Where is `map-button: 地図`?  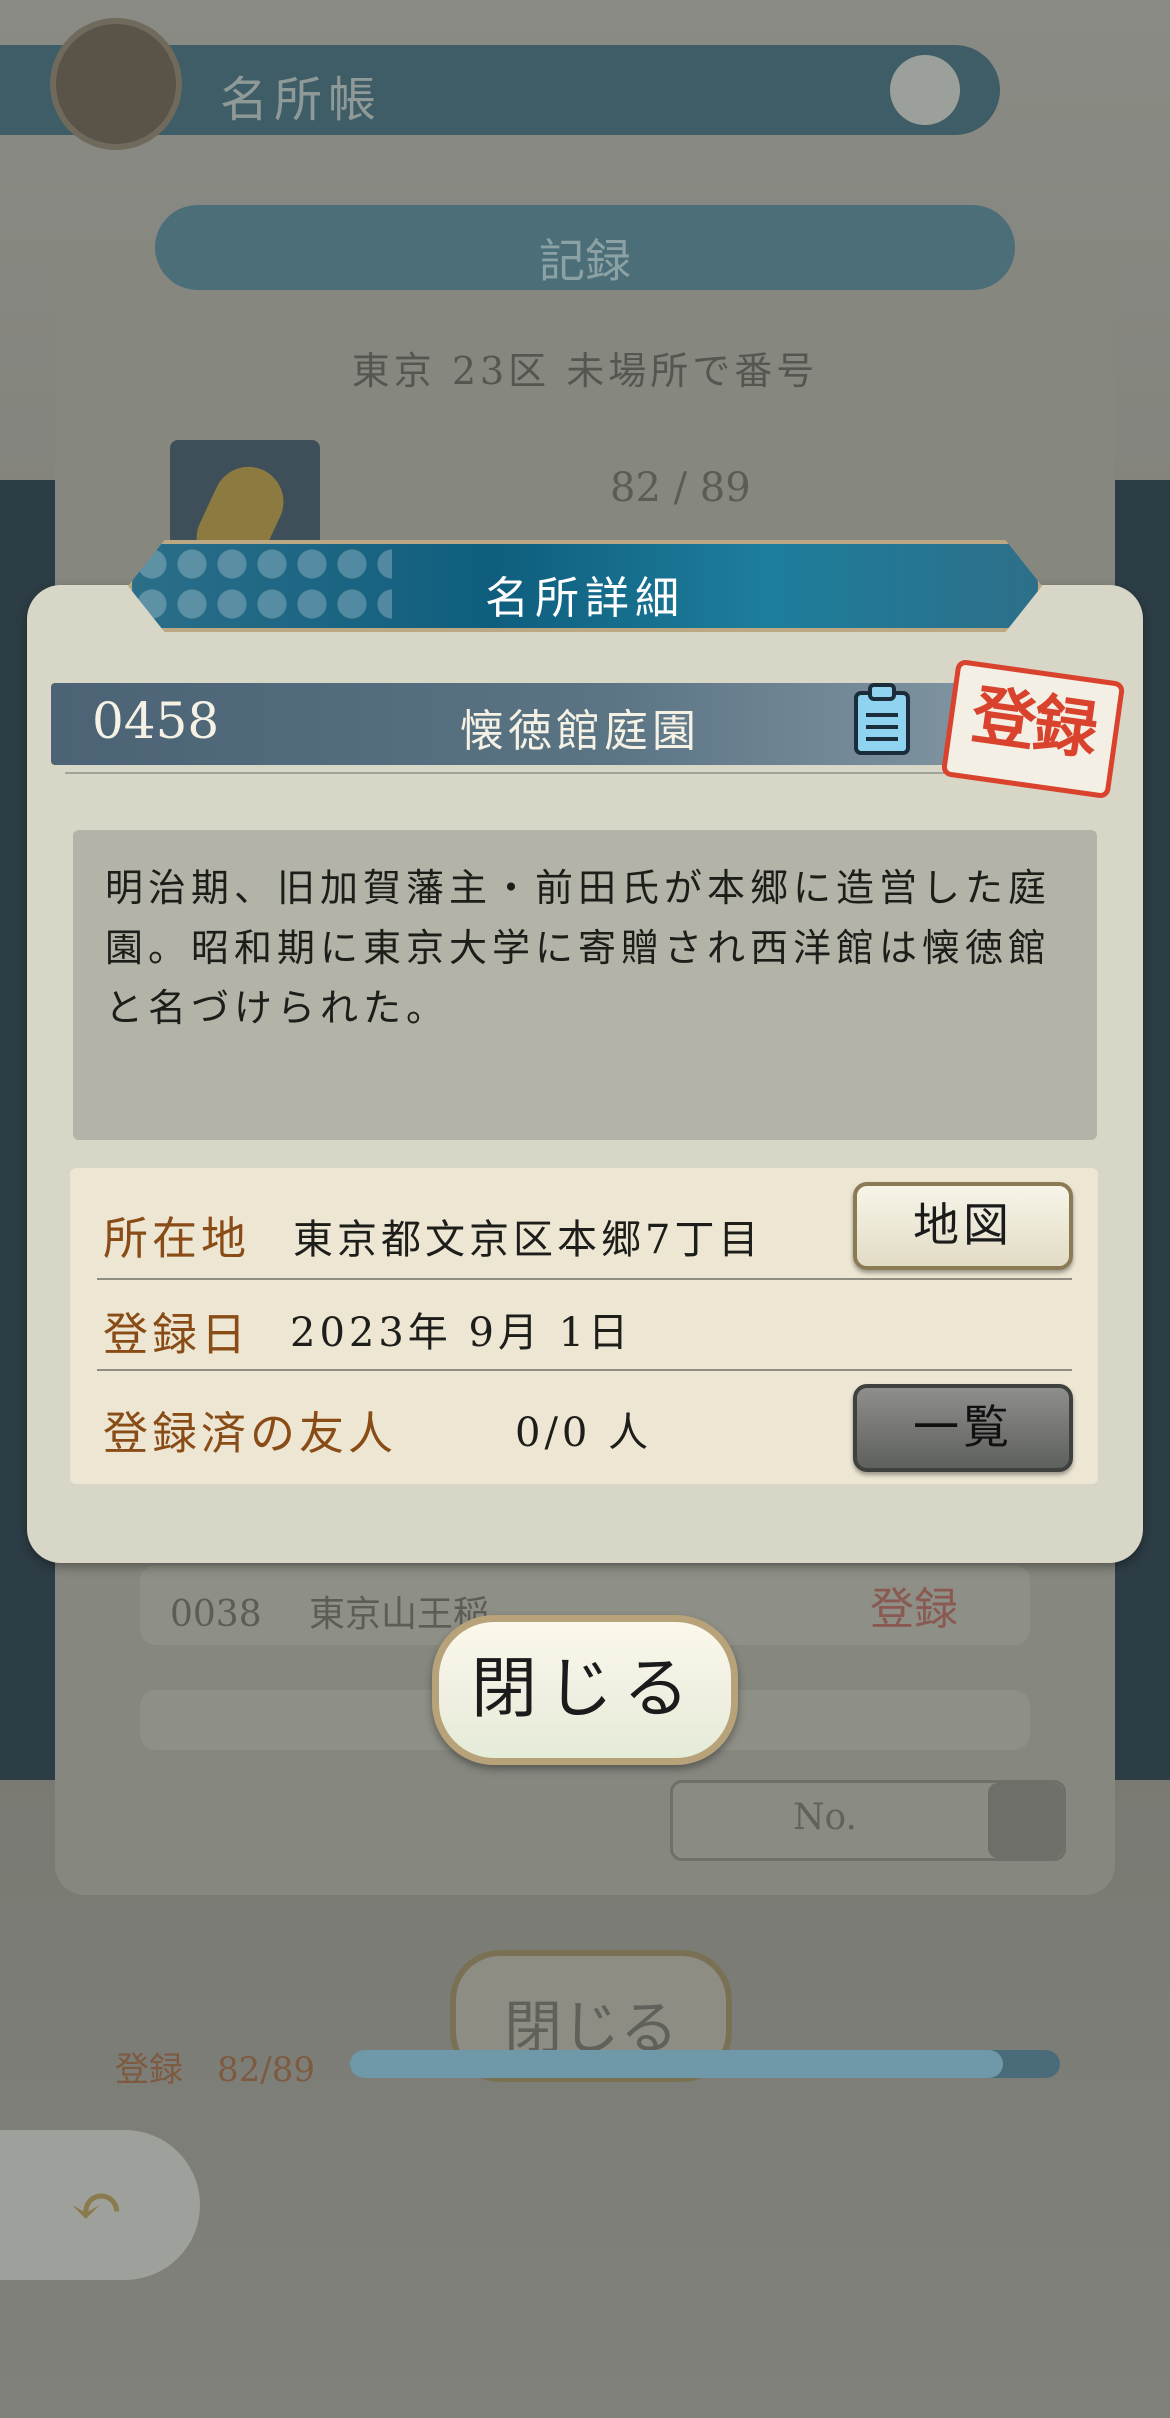 map-button: 地図 is located at coordinates (963, 1226).